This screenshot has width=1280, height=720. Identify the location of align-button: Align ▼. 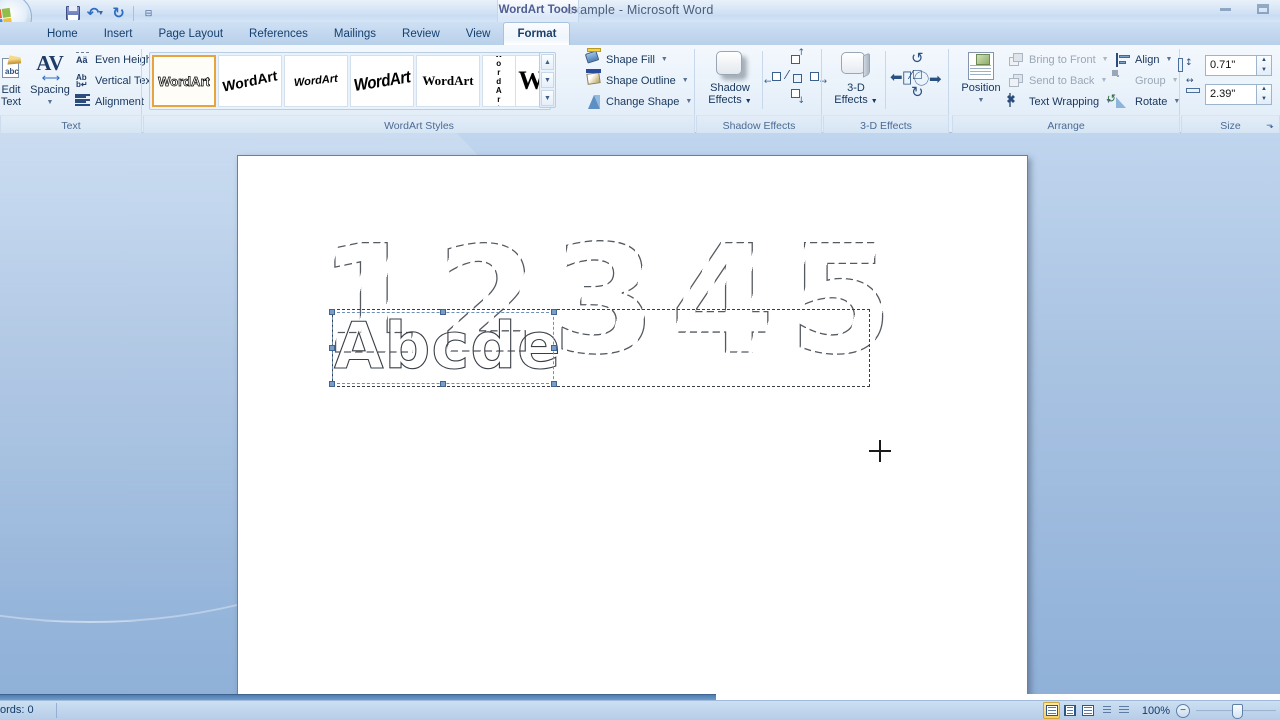
(1146, 59).